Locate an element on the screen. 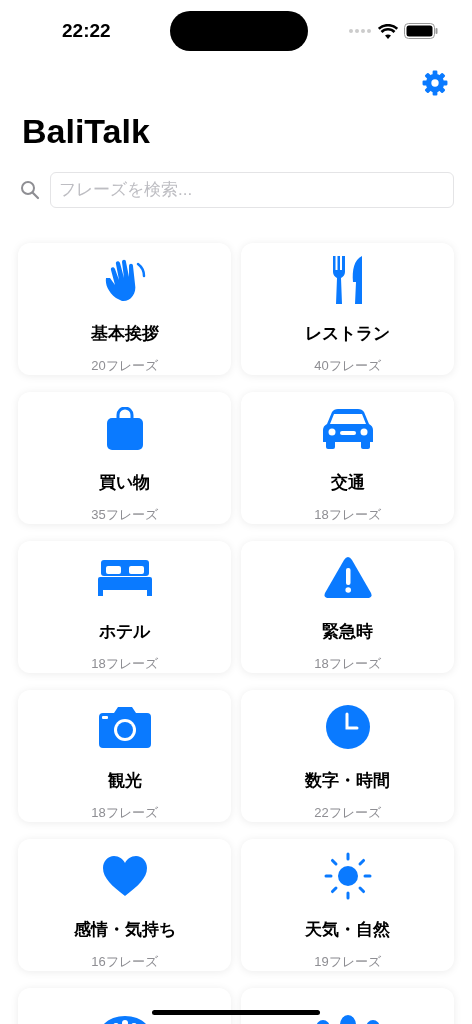 The width and height of the screenshot is (472, 1024). wifi-icon is located at coordinates (388, 31).